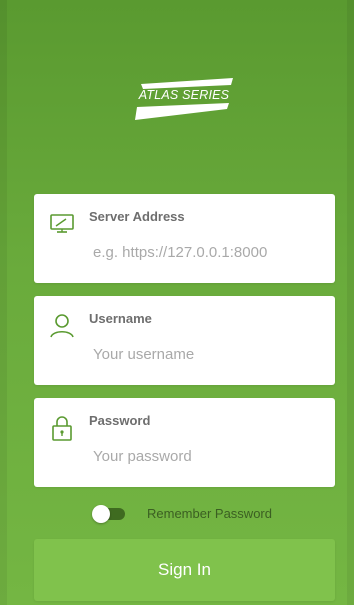 The height and width of the screenshot is (605, 354). I want to click on remember-password-row: Remember Password, so click(192, 514).